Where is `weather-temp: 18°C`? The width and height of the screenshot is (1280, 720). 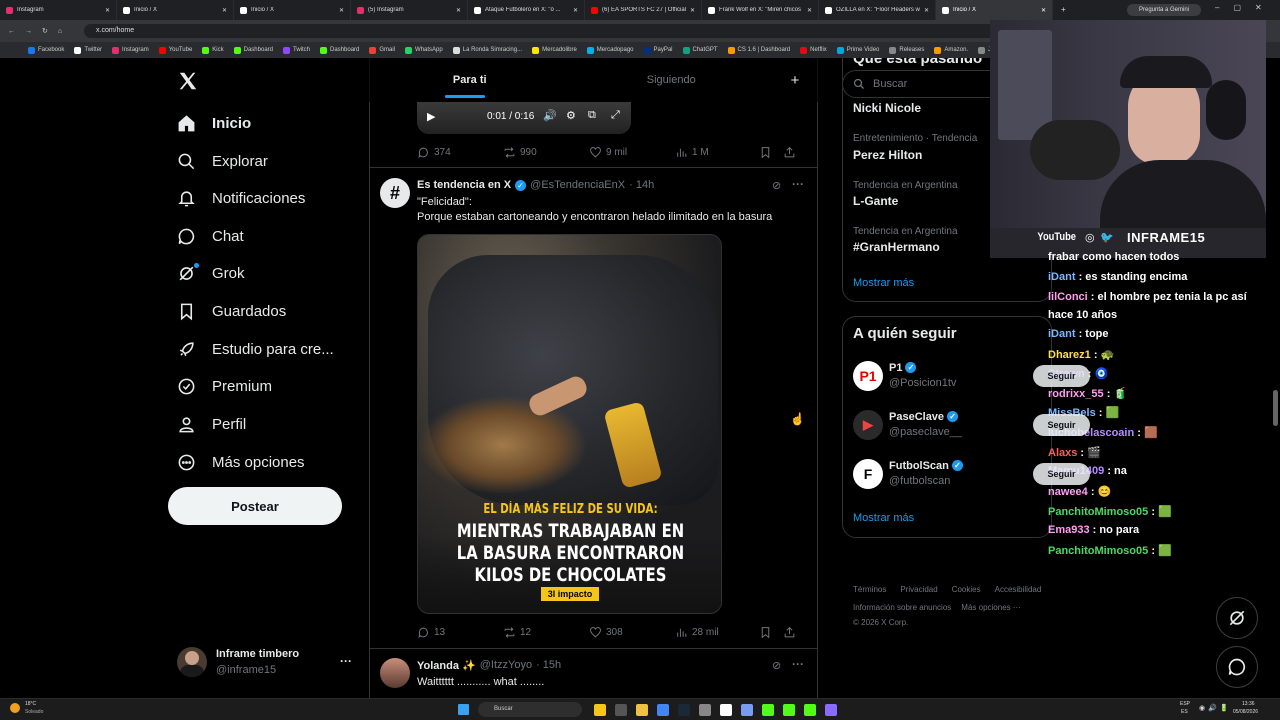 weather-temp: 18°C is located at coordinates (30, 704).